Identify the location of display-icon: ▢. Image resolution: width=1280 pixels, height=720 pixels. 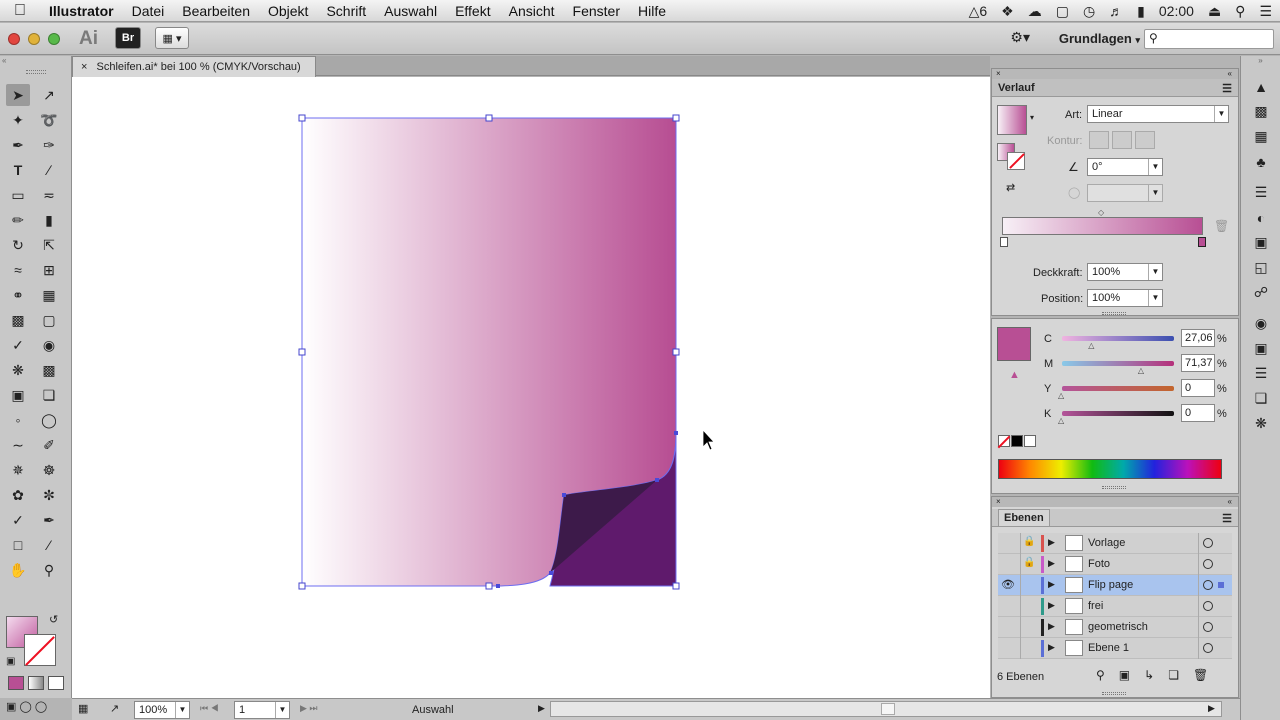
(1062, 11).